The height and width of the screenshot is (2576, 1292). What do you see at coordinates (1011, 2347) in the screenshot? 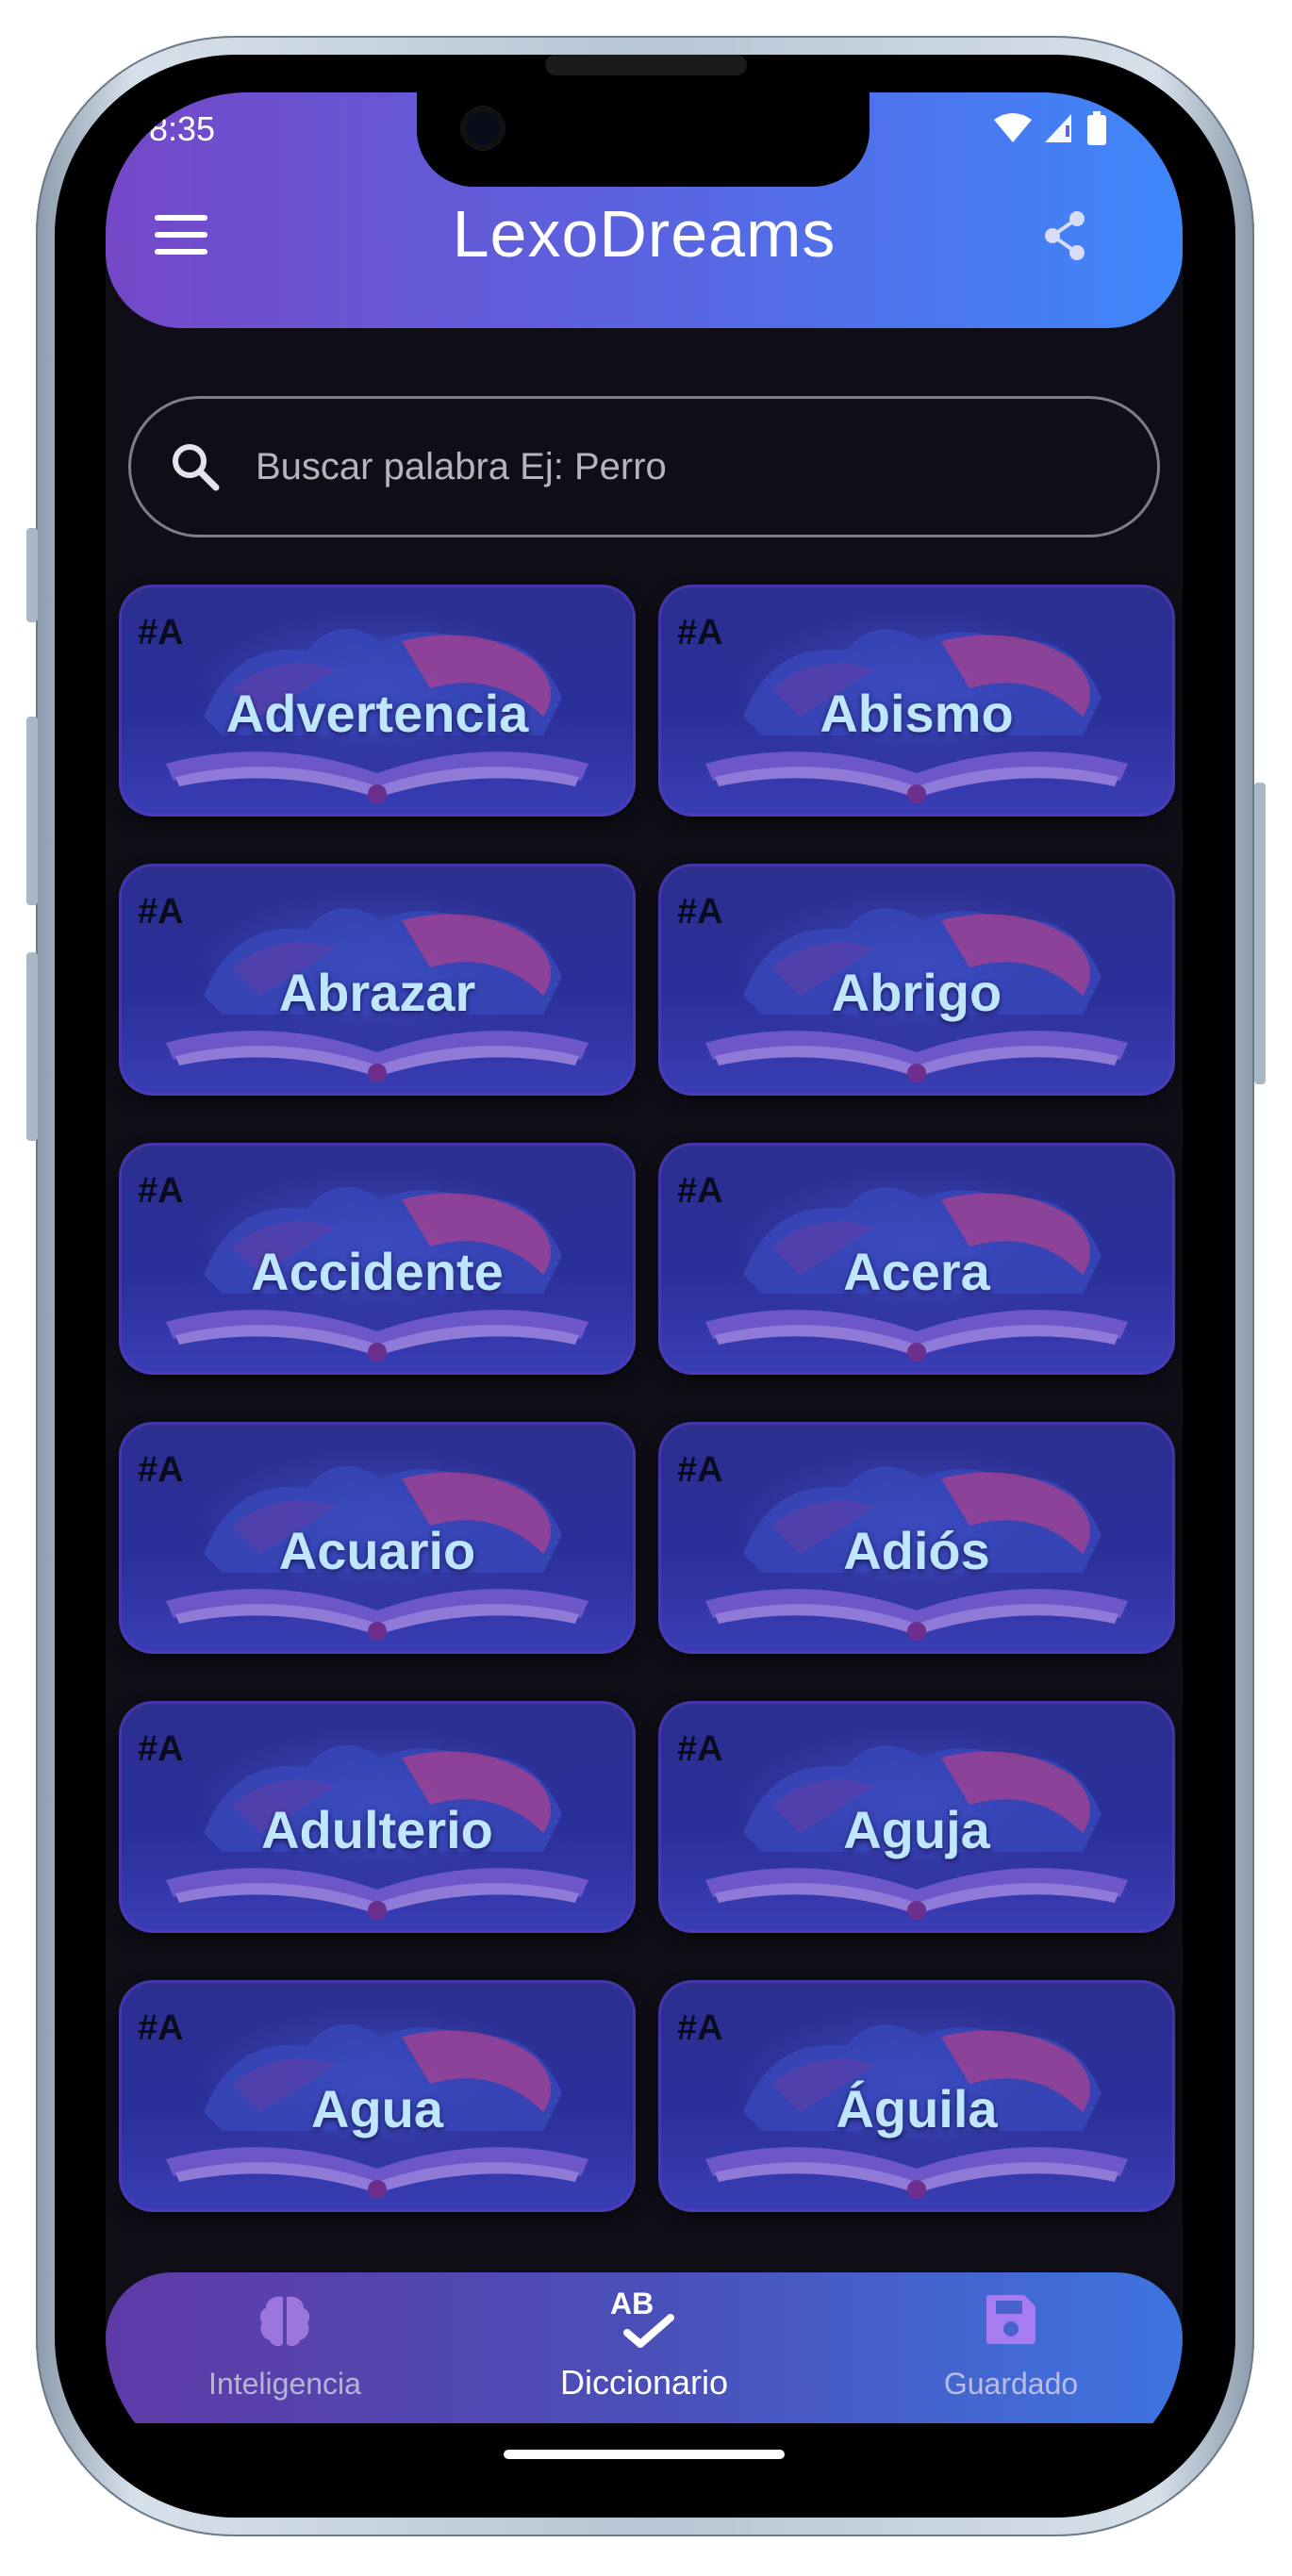
I see `nav-item-guardado: Guardado` at bounding box center [1011, 2347].